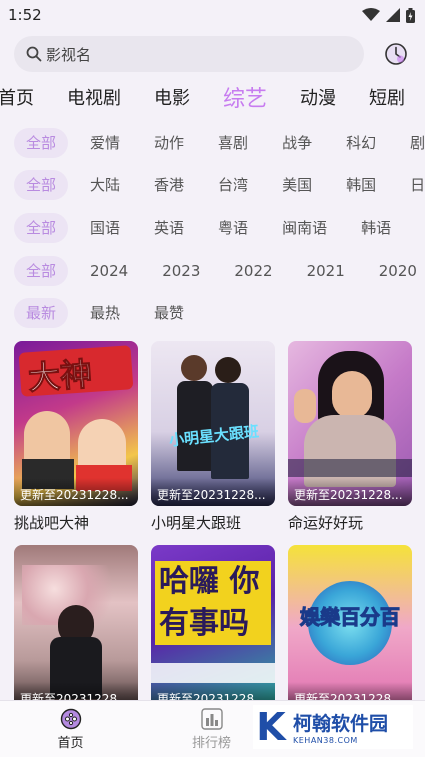 The width and height of the screenshot is (425, 757). Describe the element at coordinates (172, 97) in the screenshot. I see `tab-movies: 电影` at that location.